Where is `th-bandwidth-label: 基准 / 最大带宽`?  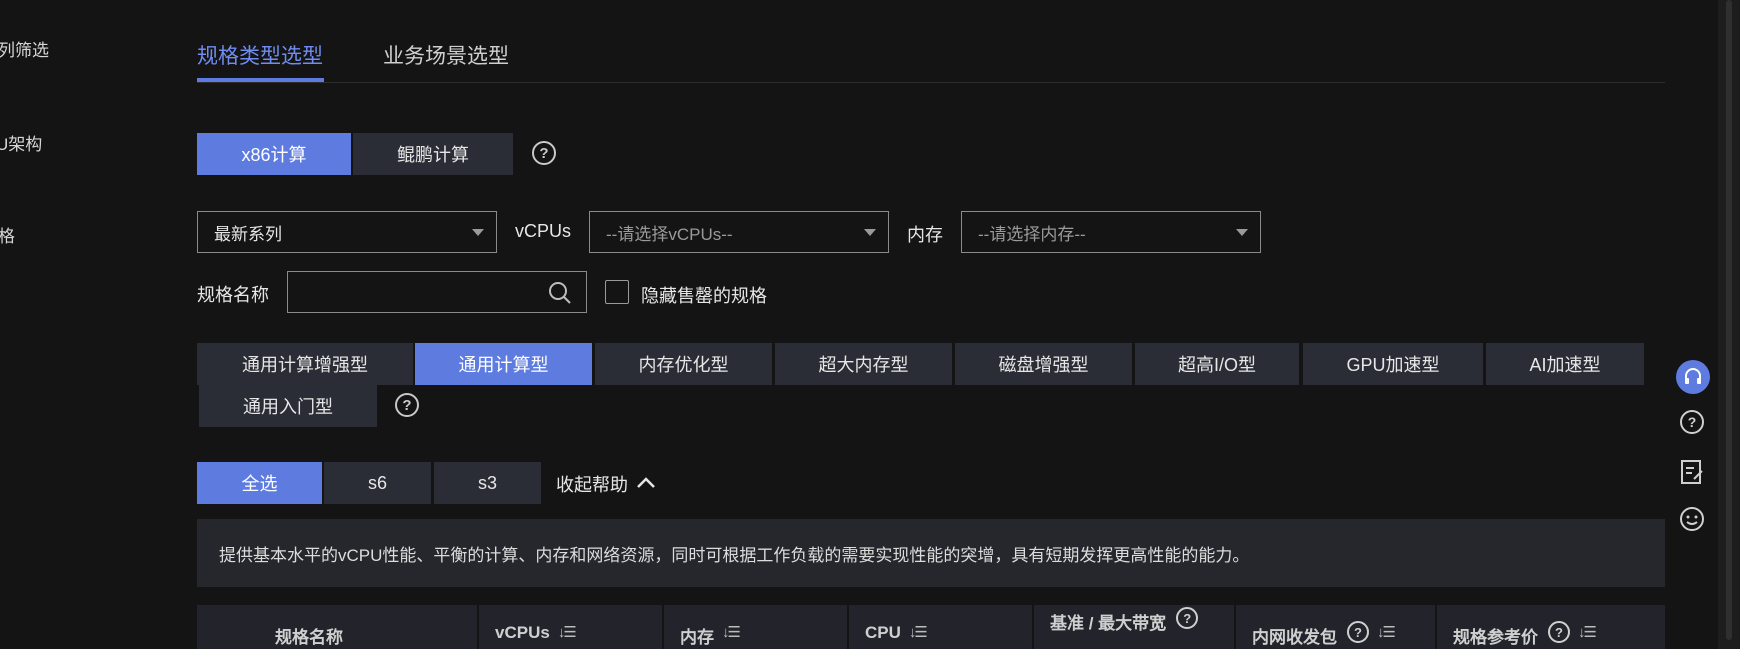
th-bandwidth-label: 基准 / 最大带宽 is located at coordinates (1108, 623).